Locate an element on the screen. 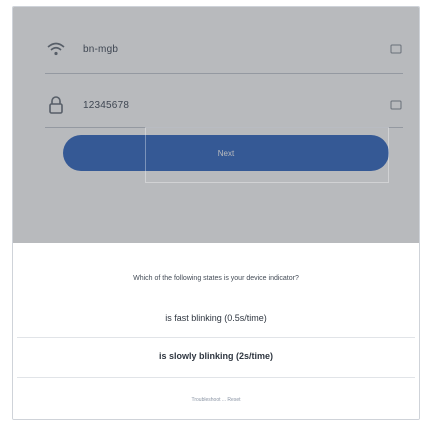 This screenshot has width=430, height=423. focus-highlight is located at coordinates (267, 155).